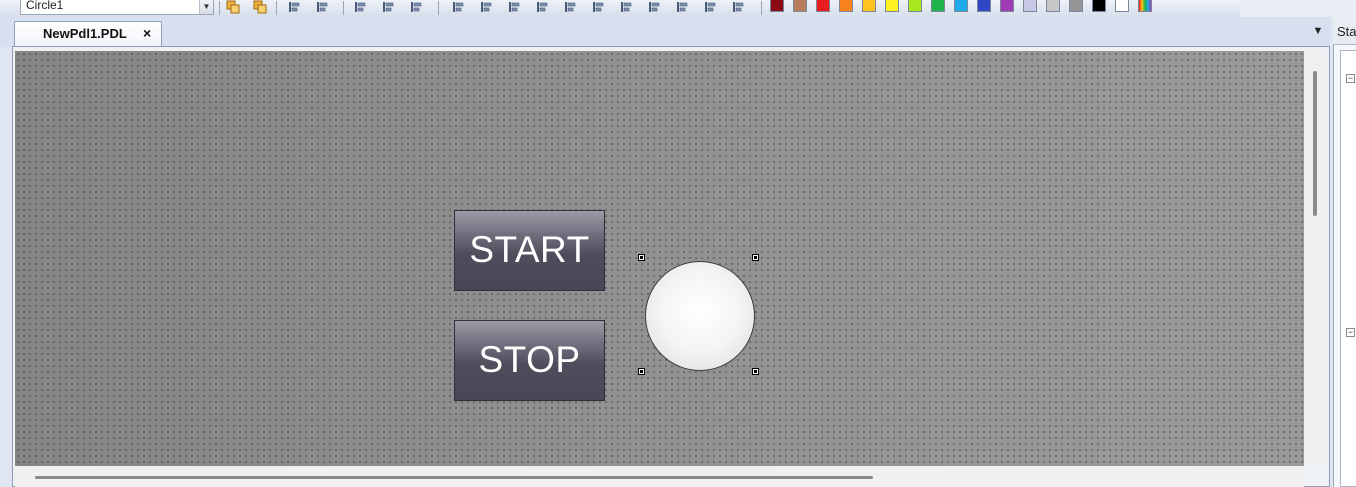  Describe the element at coordinates (570, 7) in the screenshot. I see `center-horizontal-icon` at that location.